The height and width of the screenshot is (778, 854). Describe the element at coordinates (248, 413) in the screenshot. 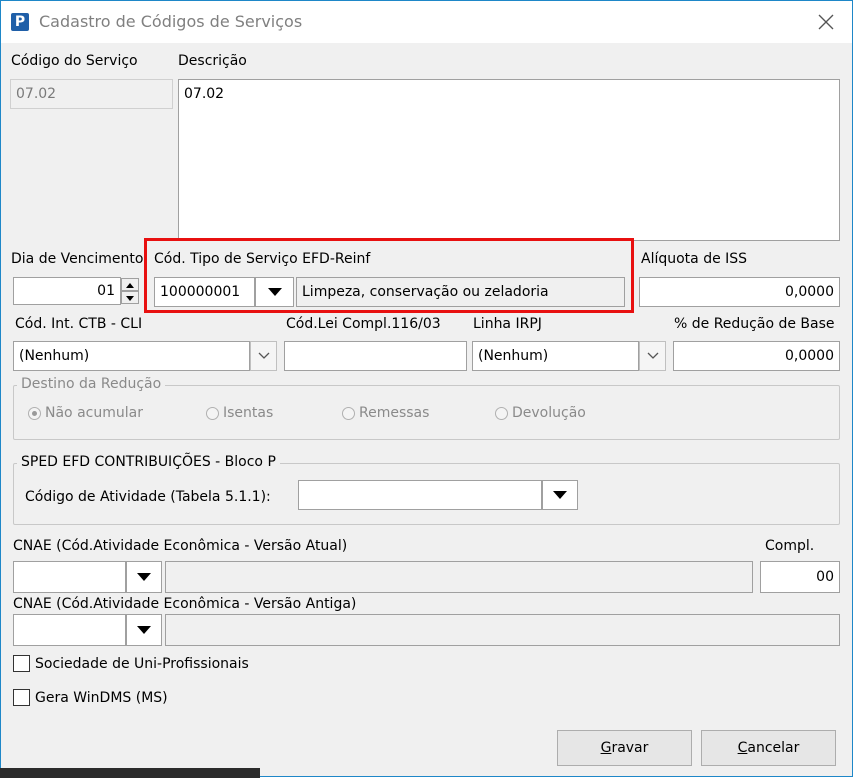

I see `radio-label: Isentas` at that location.